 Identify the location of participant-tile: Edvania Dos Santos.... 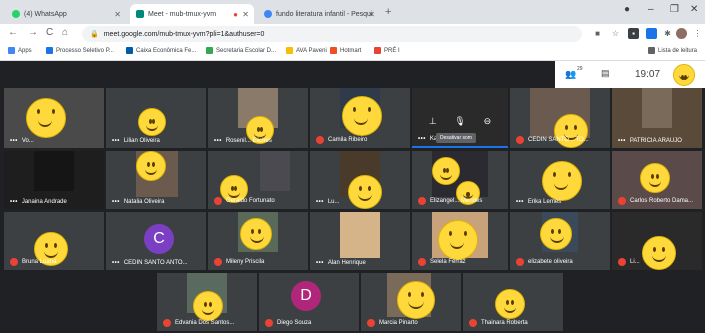
(207, 302).